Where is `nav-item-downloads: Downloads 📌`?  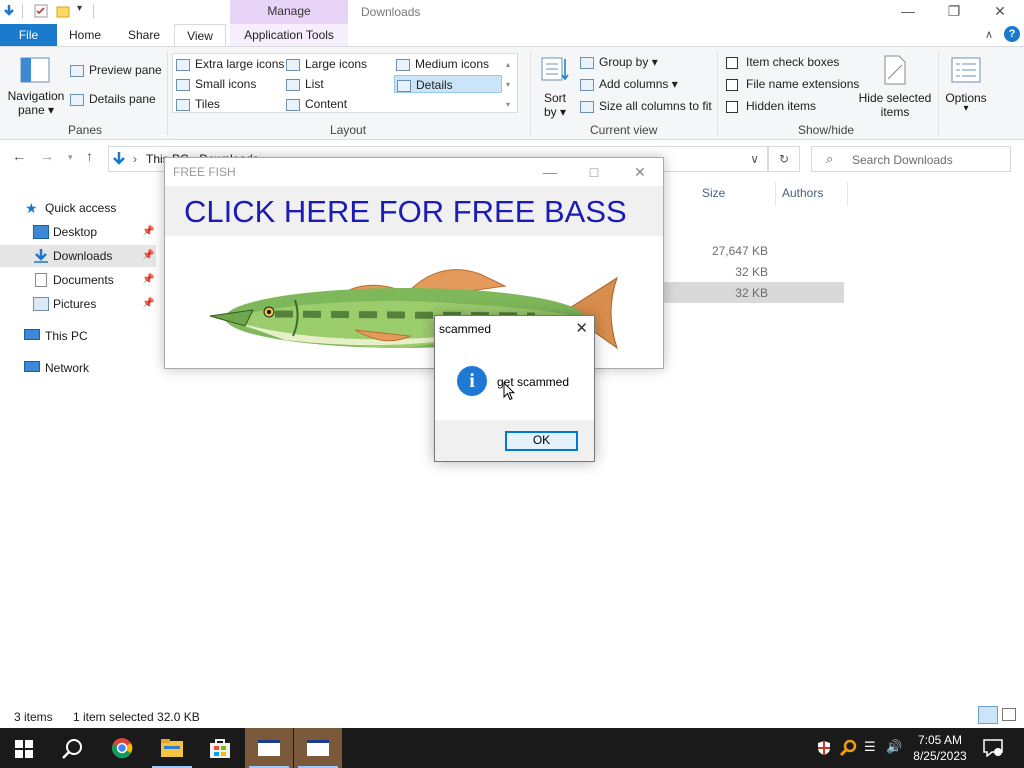
nav-item-downloads: Downloads 📌 is located at coordinates (78, 256).